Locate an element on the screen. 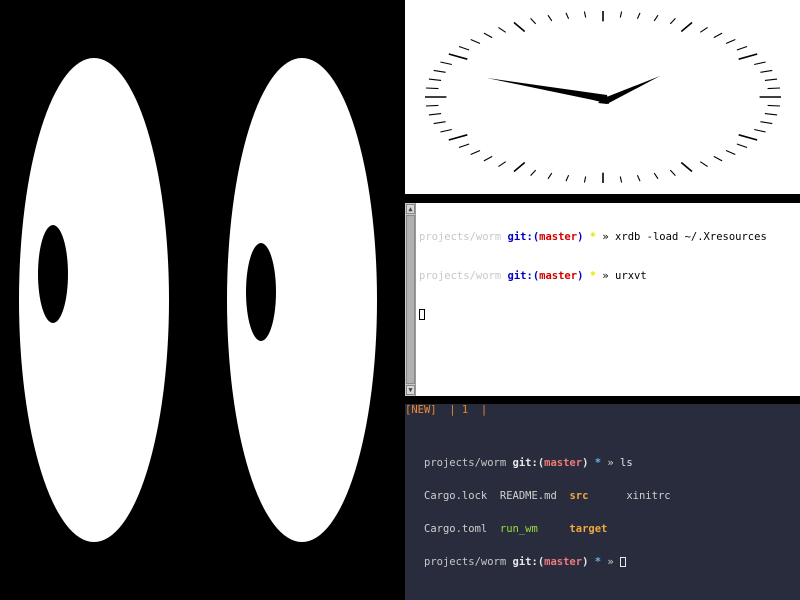  prompt-command: xrdb -load ~/.Xresources is located at coordinates (691, 237).